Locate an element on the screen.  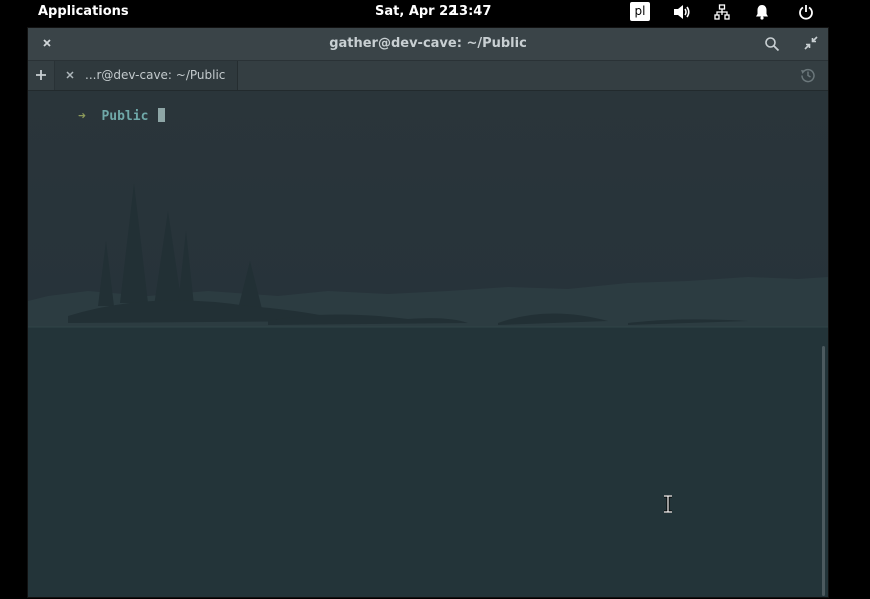
volume-icon is located at coordinates (681, 12).